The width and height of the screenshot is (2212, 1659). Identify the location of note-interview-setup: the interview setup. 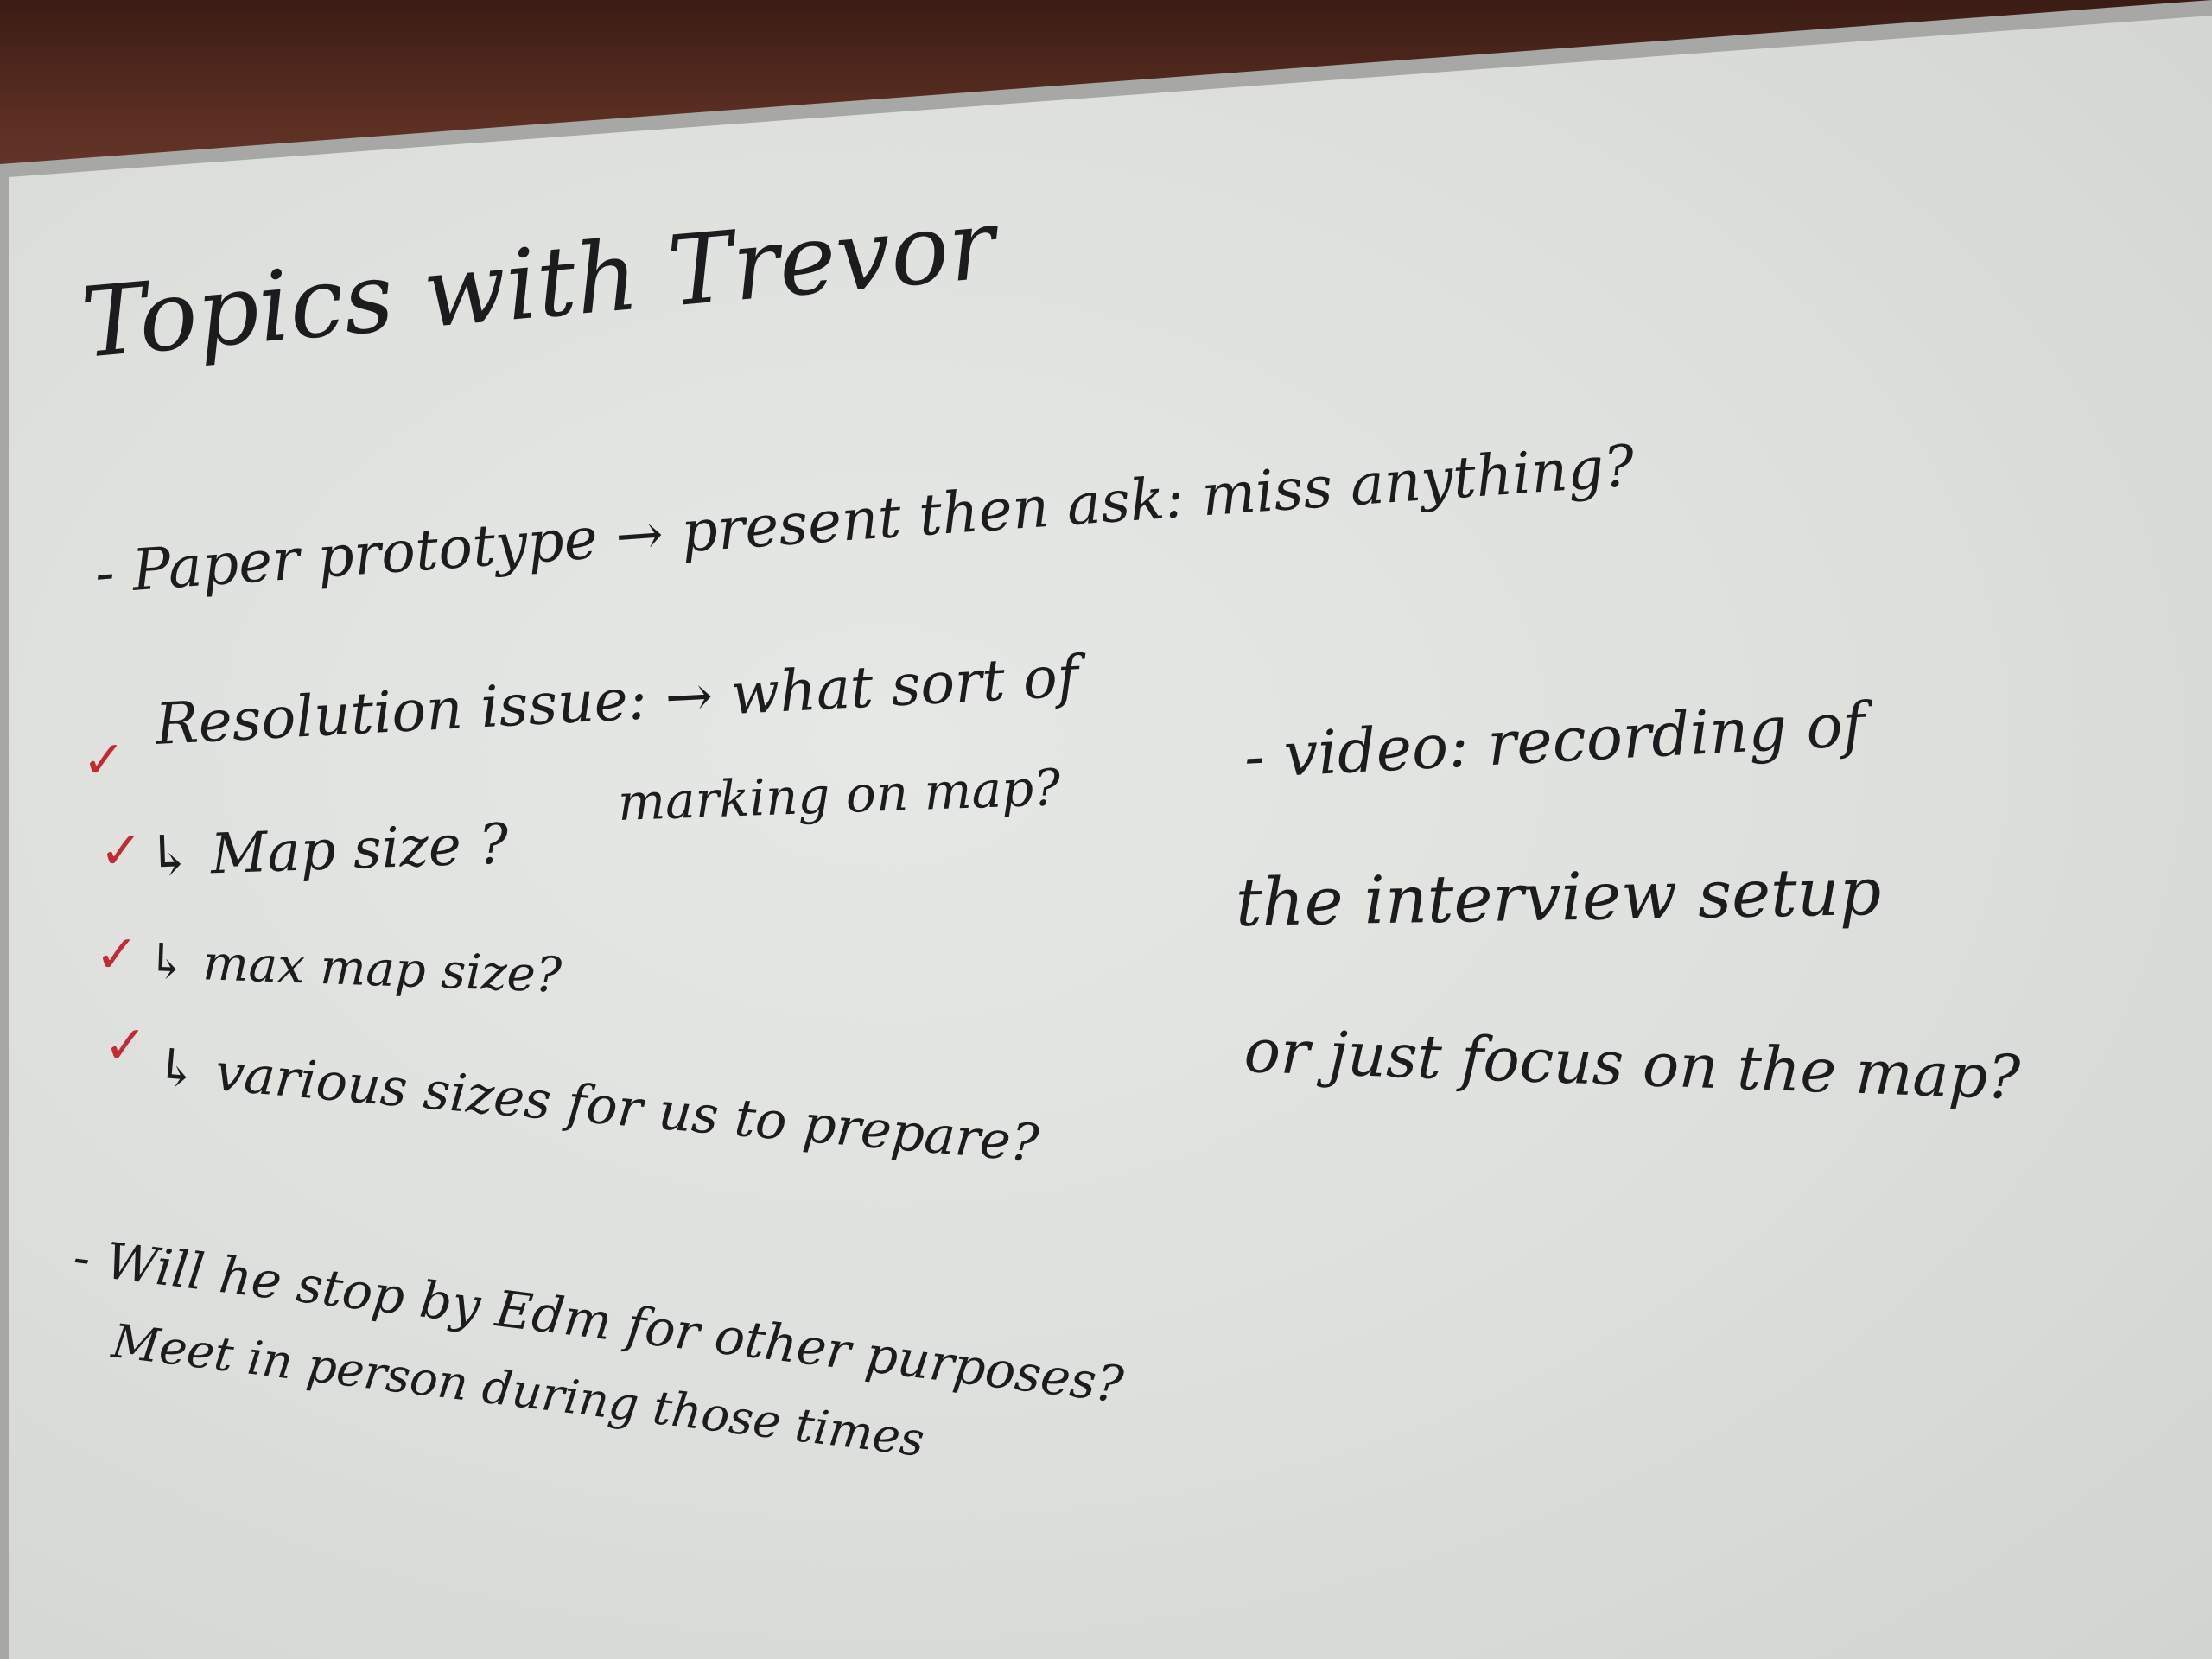
(1558, 897).